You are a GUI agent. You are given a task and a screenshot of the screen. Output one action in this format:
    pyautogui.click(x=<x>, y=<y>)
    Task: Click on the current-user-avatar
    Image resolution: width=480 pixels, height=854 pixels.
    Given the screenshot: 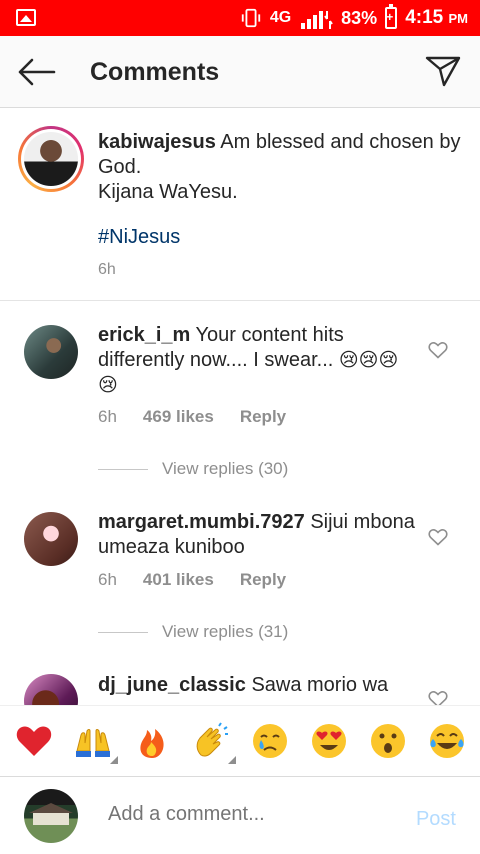 What is the action you would take?
    pyautogui.click(x=51, y=816)
    